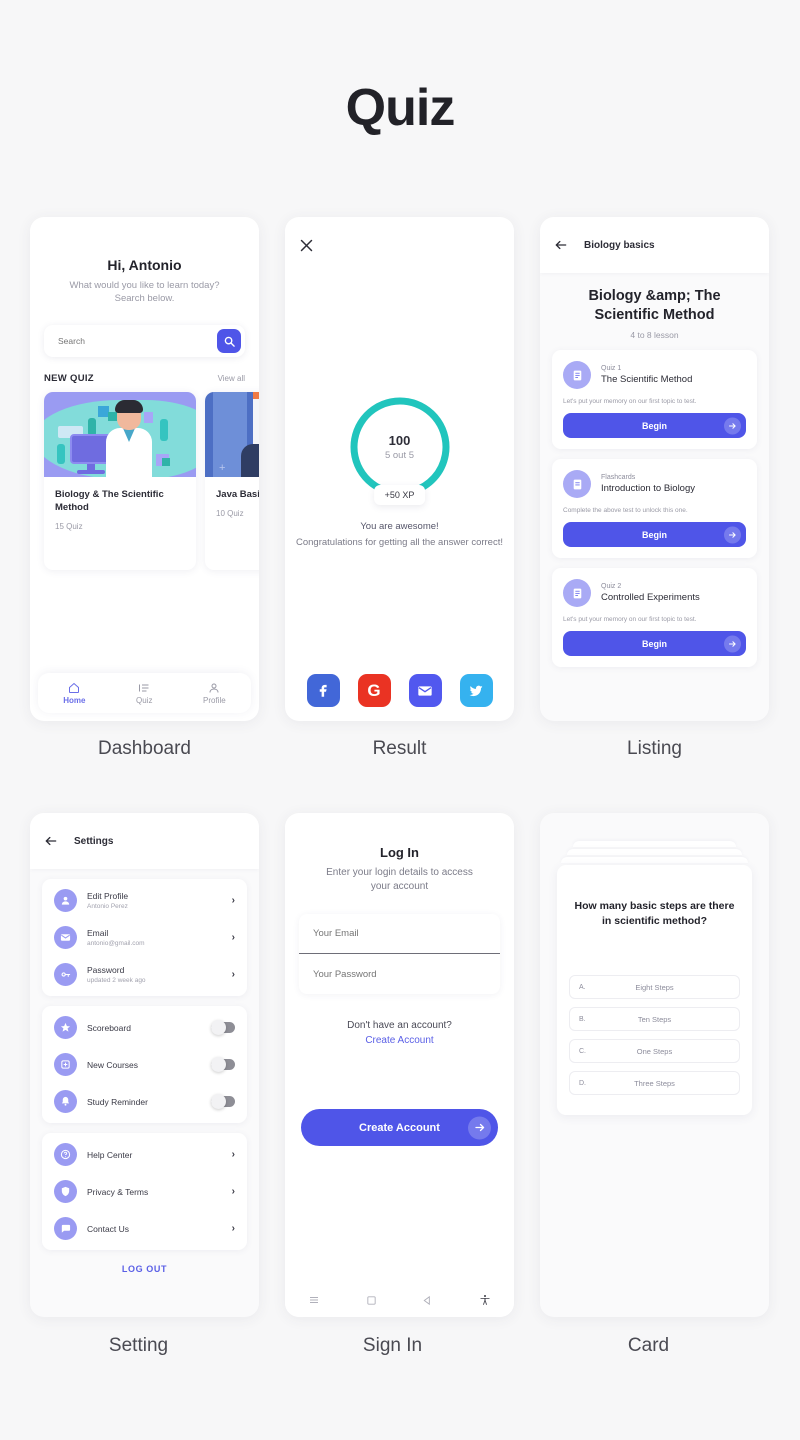  I want to click on envelope-glyph, so click(425, 690).